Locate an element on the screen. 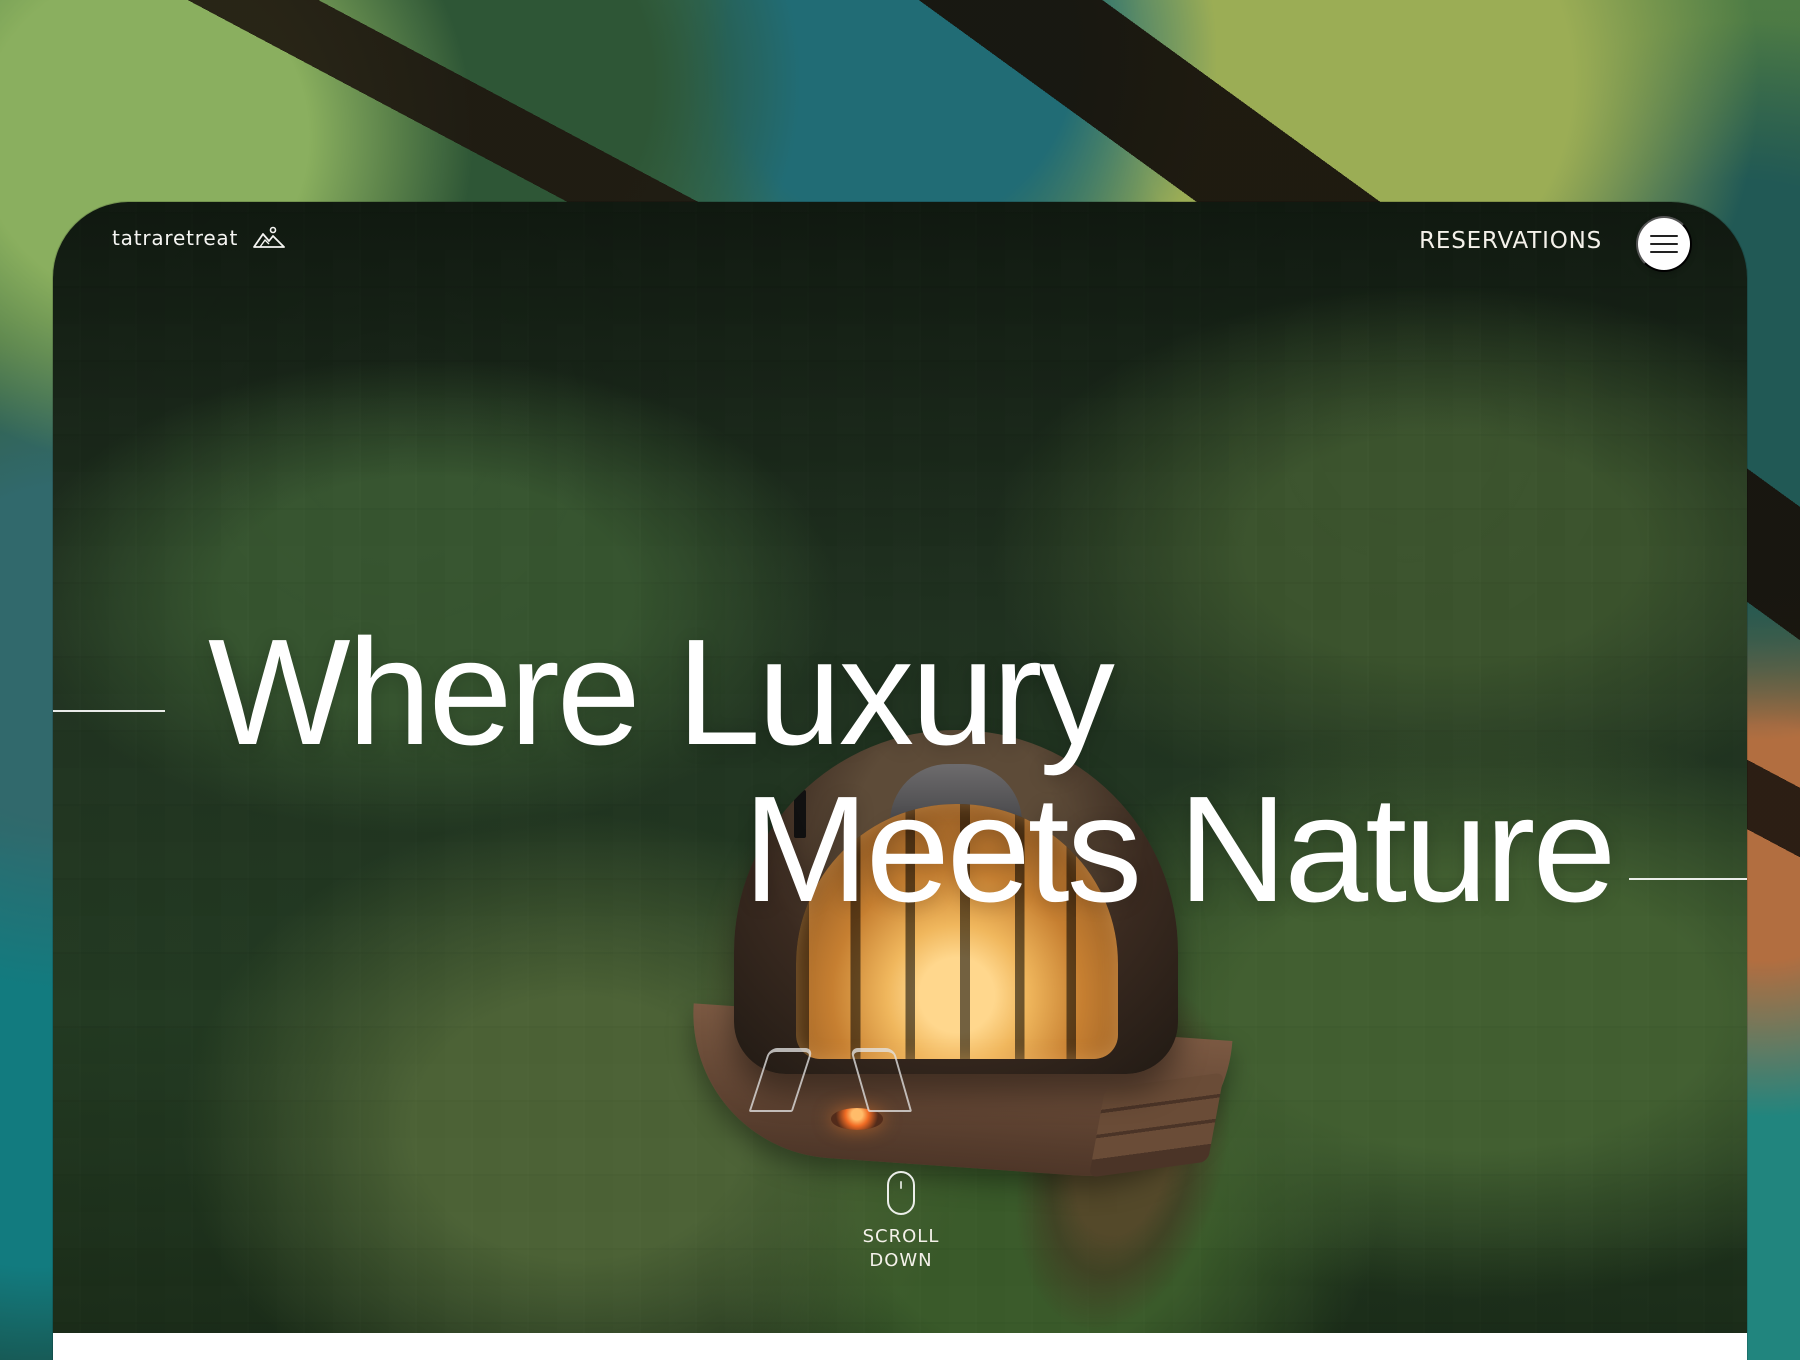  scroll-down-line-2: DOWN is located at coordinates (901, 1260).